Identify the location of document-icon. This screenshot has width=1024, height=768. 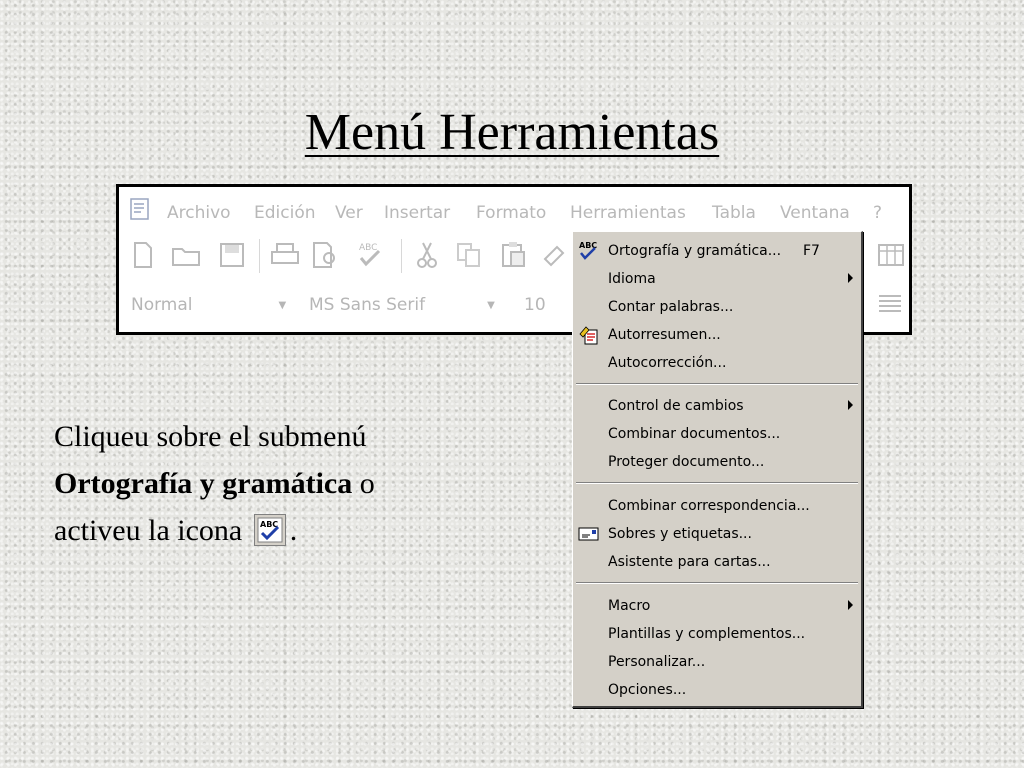
(139, 209).